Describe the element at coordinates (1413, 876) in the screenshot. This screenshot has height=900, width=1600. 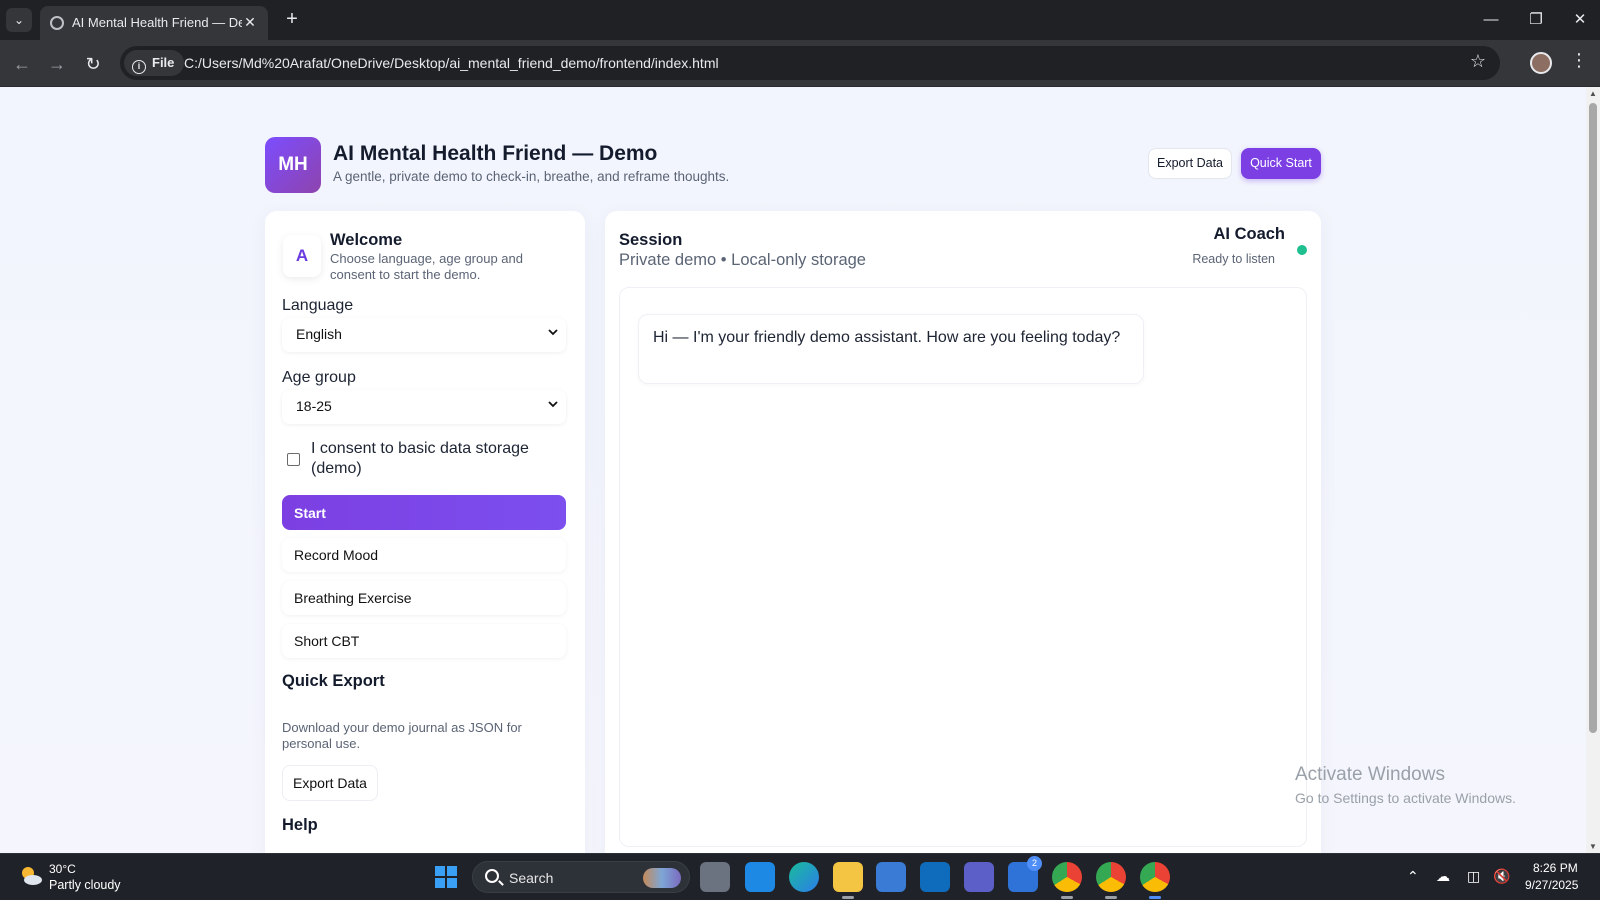
I see `show-hidden-icons-chevron-icon: ⌃` at that location.